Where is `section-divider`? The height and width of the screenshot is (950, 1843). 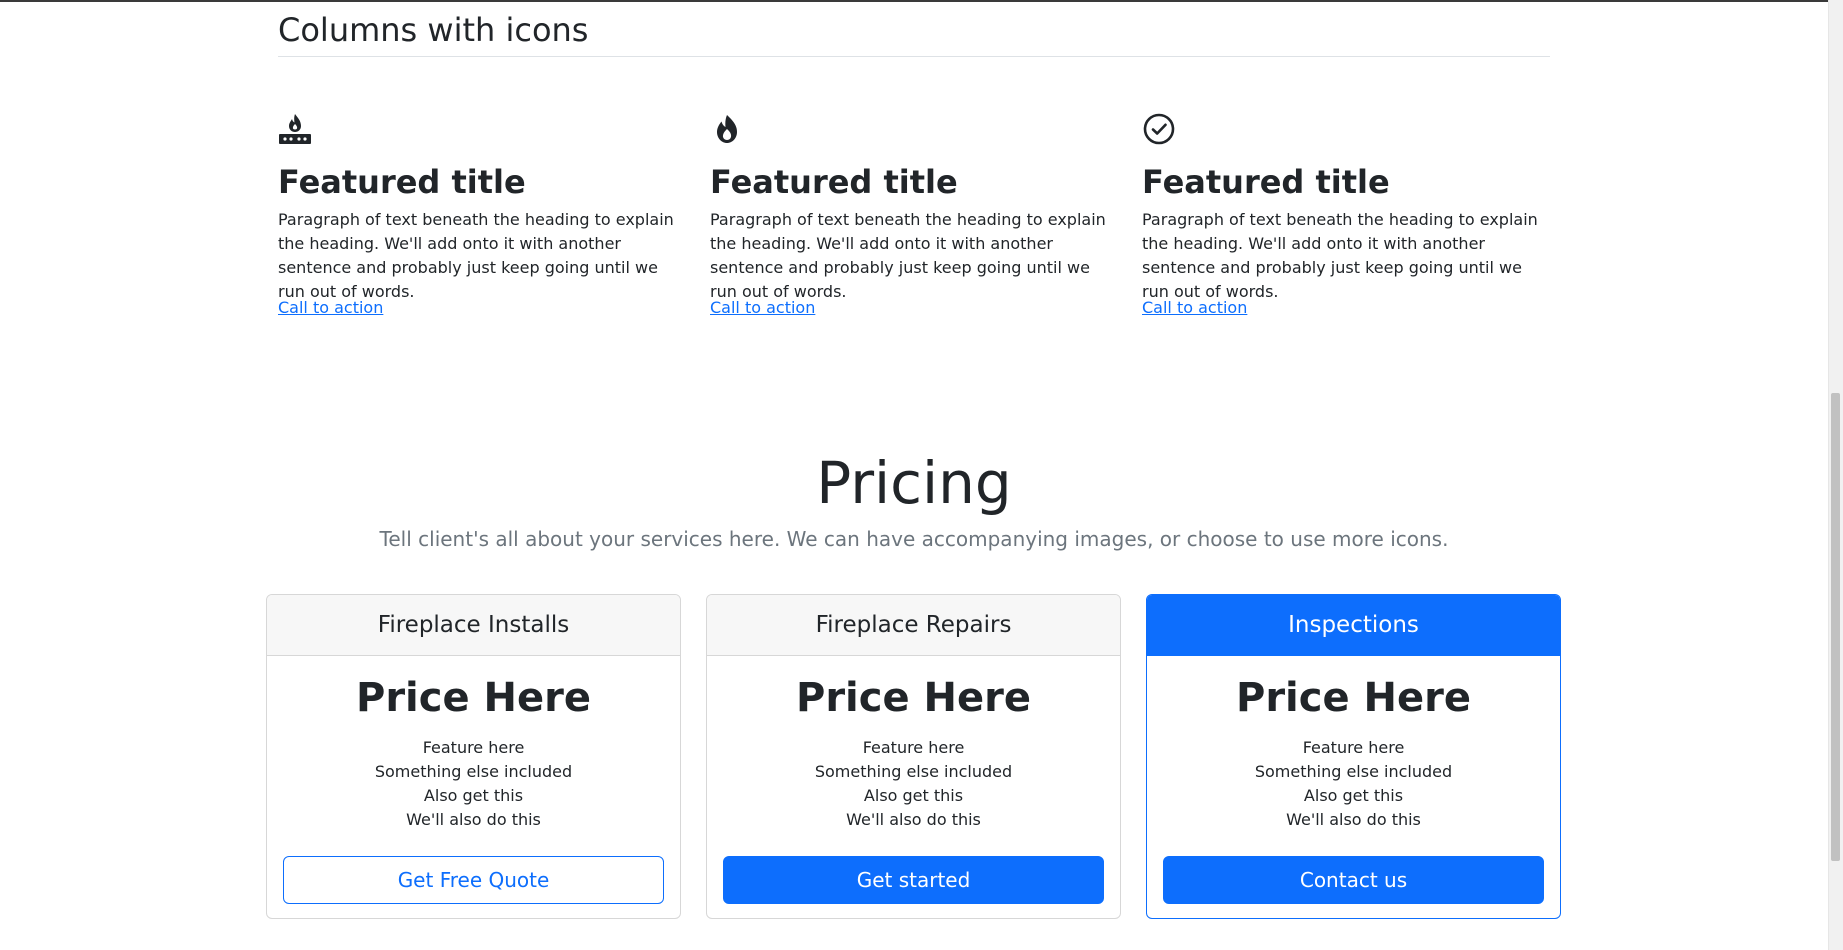
section-divider is located at coordinates (914, 56).